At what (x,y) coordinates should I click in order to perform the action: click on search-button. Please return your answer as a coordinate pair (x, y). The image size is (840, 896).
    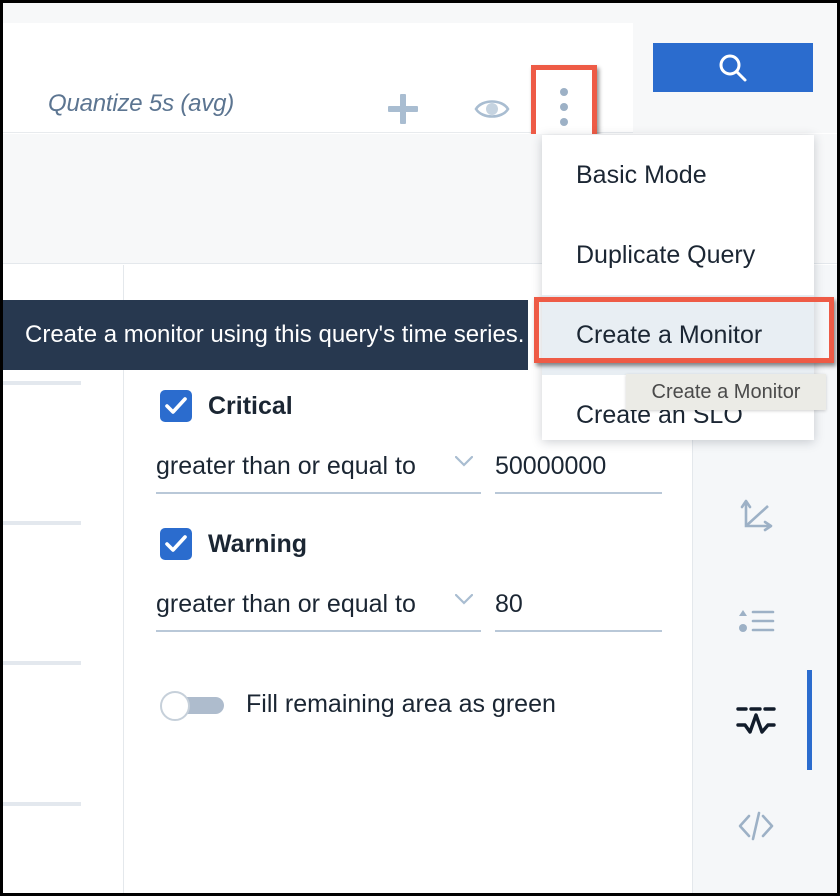
    Looking at the image, I should click on (733, 67).